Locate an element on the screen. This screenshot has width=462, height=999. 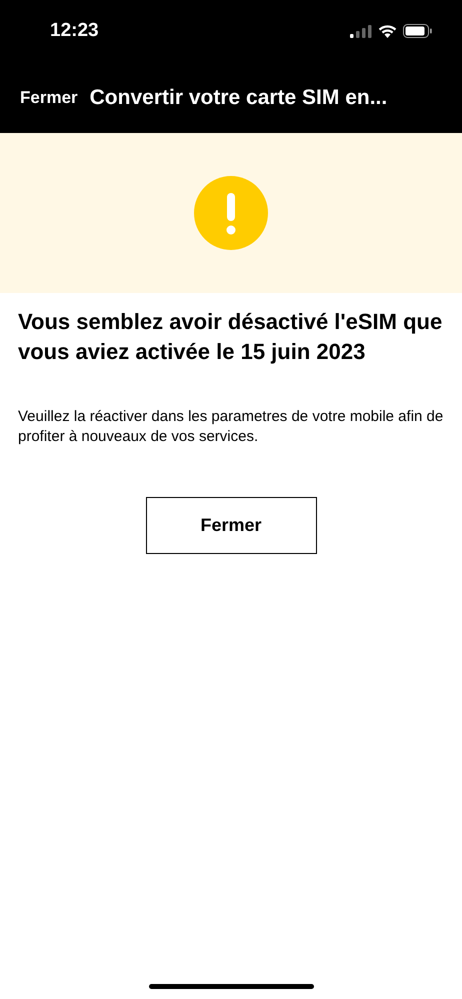
close-button: Fermer is located at coordinates (231, 525).